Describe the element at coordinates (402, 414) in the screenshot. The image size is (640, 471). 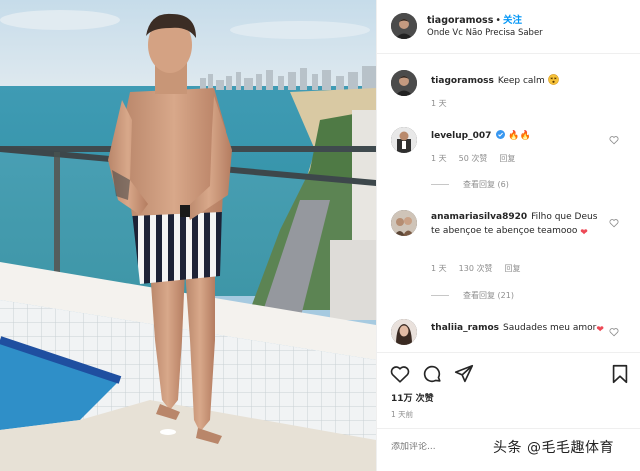
I see `post-timestamp: 1 天前` at that location.